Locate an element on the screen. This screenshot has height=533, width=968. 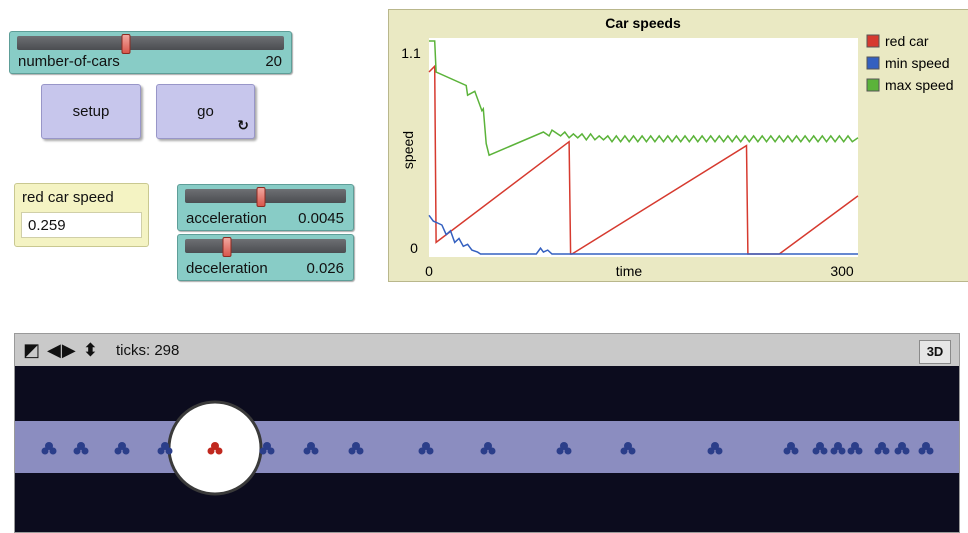
setup-button: setup is located at coordinates (91, 111).